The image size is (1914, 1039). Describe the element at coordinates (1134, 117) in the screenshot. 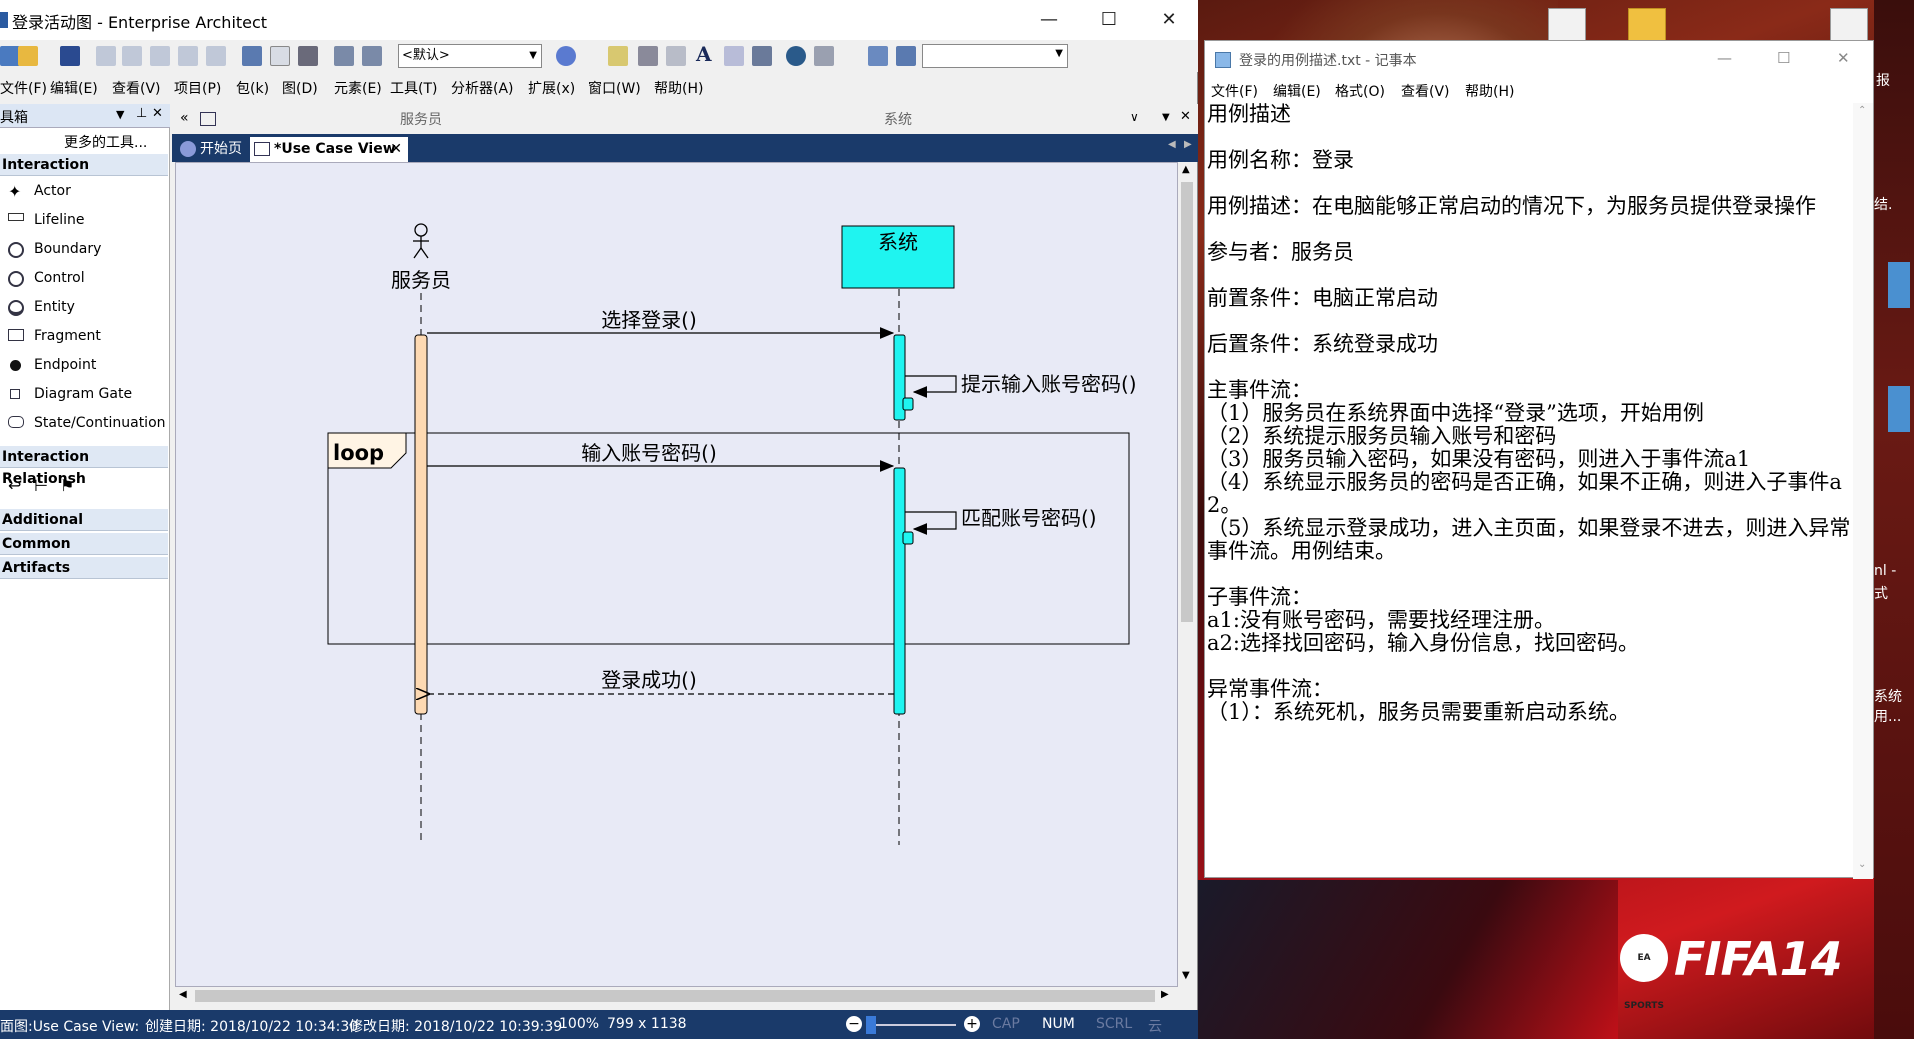

I see `double-chevron-down-icon: ∨` at that location.